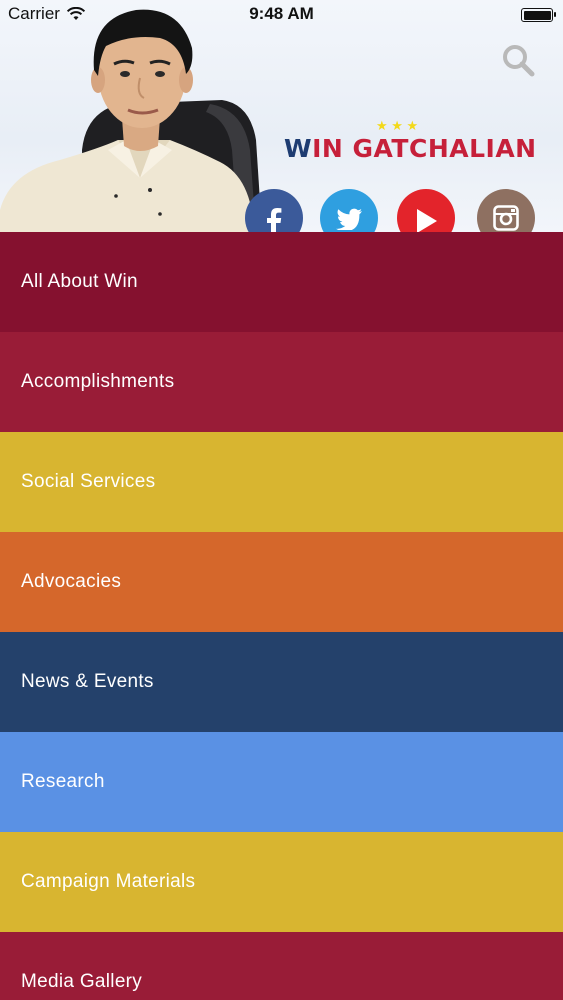  Describe the element at coordinates (298, 148) in the screenshot. I see `logo-text-w: W` at that location.